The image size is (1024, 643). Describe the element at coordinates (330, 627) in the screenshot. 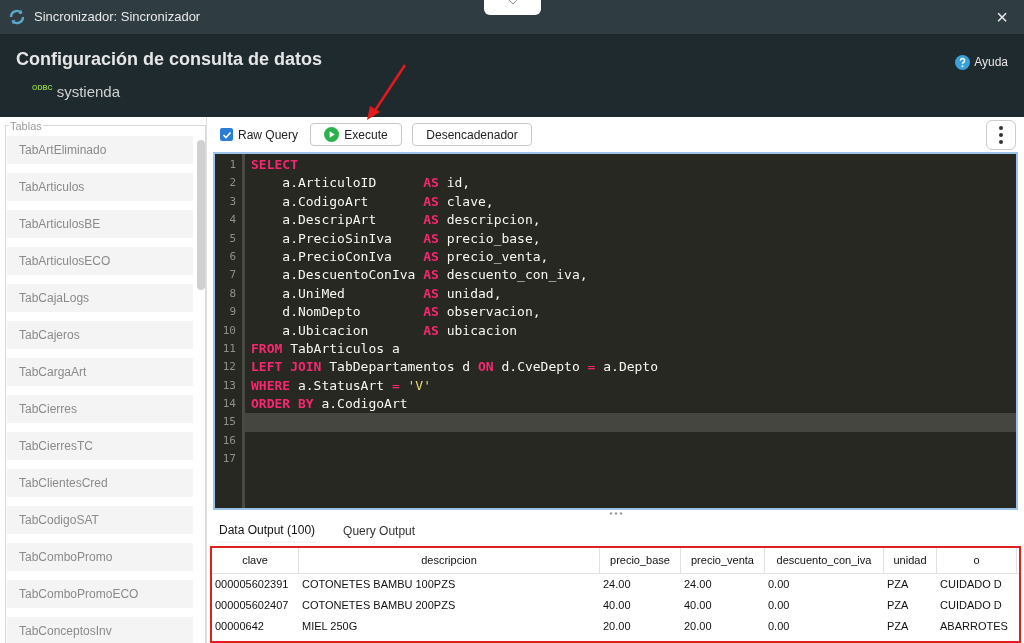

I see `table-cell-text: MIEL 250G` at that location.